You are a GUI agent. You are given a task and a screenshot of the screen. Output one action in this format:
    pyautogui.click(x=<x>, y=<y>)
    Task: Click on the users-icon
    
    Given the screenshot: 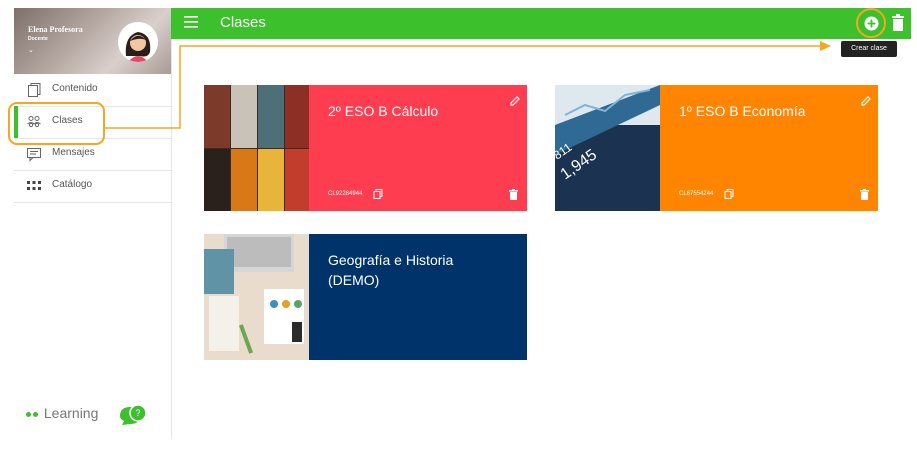 What is the action you would take?
    pyautogui.click(x=34, y=122)
    